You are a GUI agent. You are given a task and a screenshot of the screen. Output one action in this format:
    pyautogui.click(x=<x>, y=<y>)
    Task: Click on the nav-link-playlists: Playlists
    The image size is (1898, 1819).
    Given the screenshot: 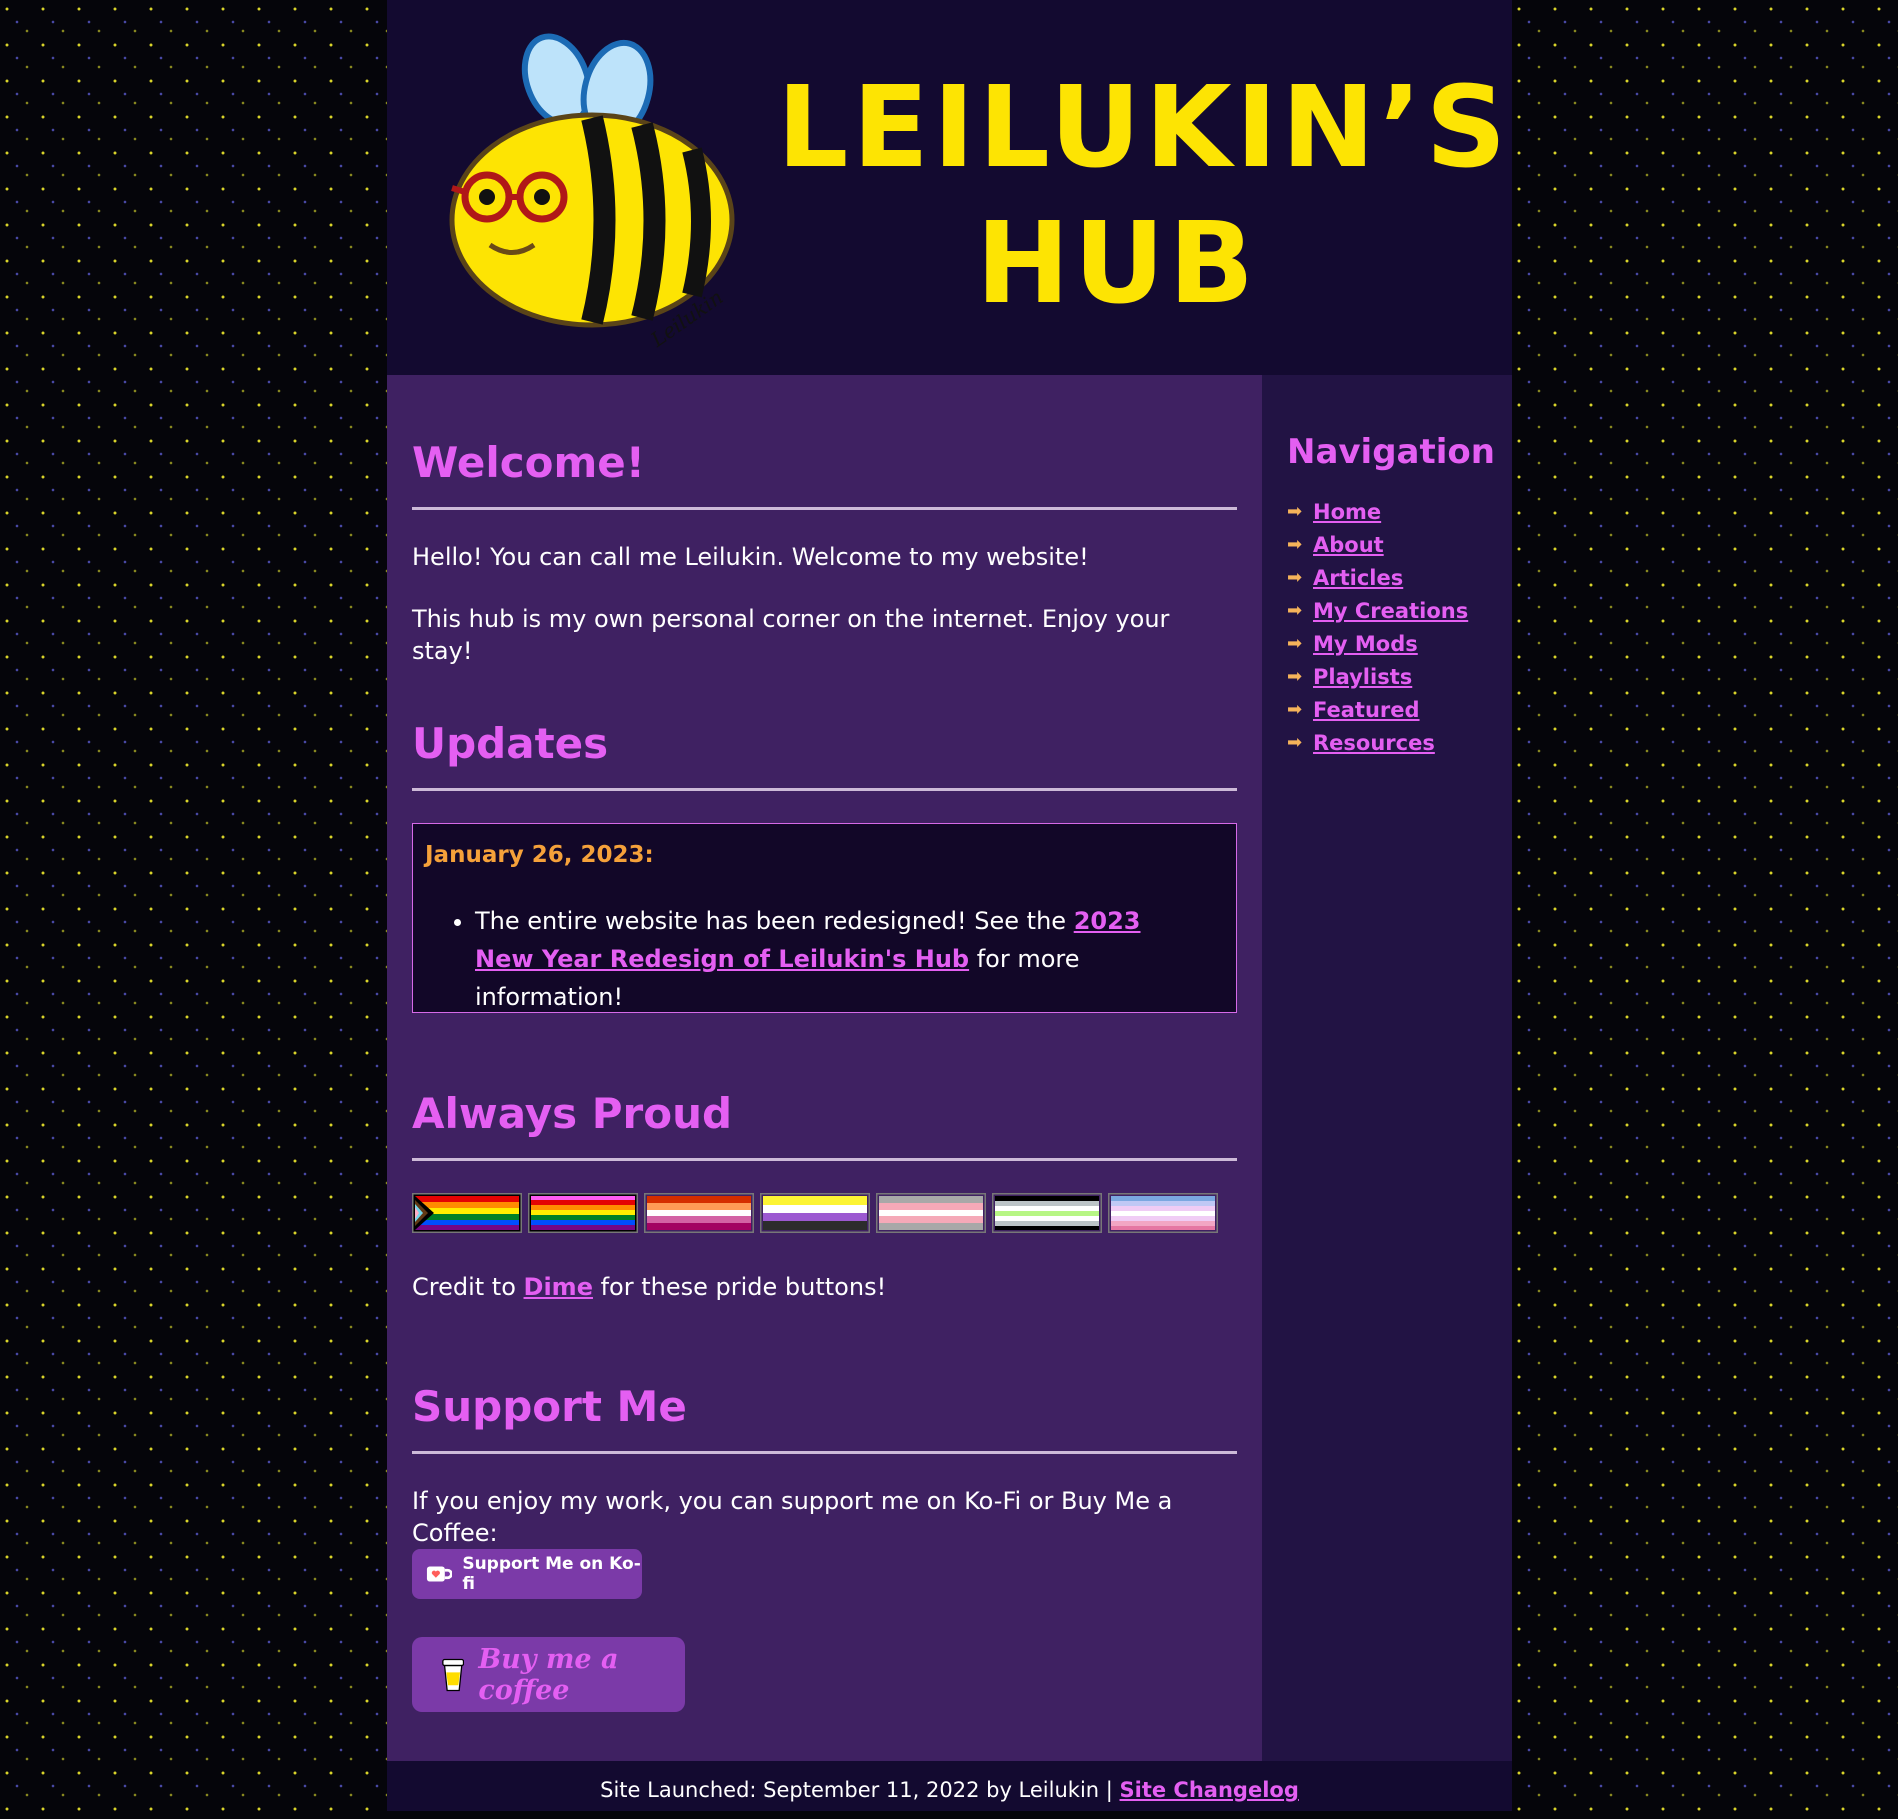 What is the action you would take?
    pyautogui.click(x=1362, y=677)
    